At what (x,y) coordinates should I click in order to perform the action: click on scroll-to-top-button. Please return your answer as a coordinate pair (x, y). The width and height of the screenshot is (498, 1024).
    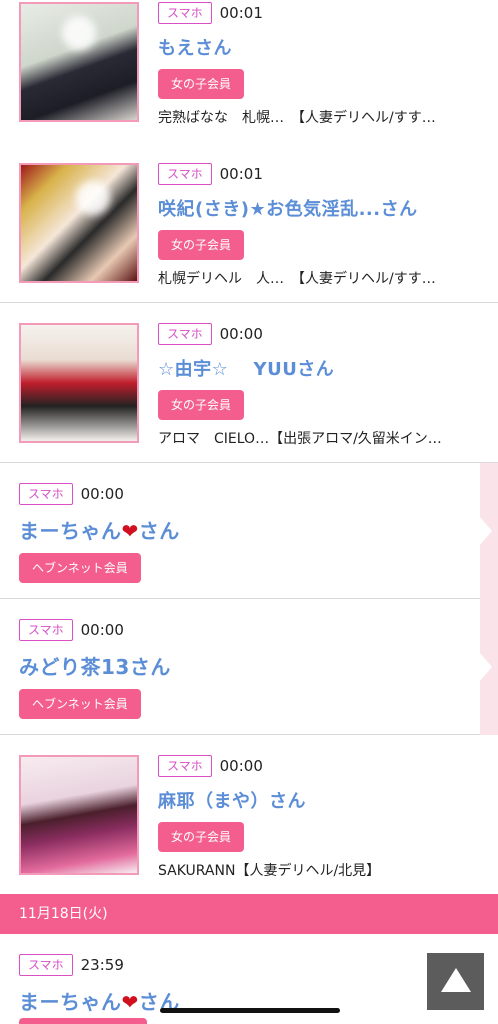
    Looking at the image, I should click on (455, 981).